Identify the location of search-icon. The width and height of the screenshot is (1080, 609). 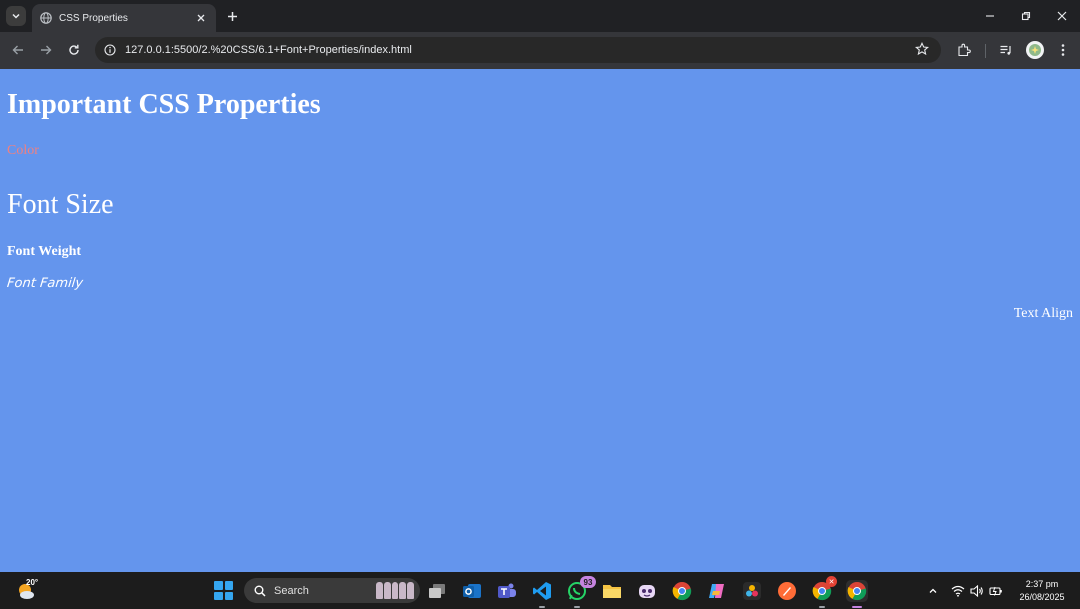
(260, 591).